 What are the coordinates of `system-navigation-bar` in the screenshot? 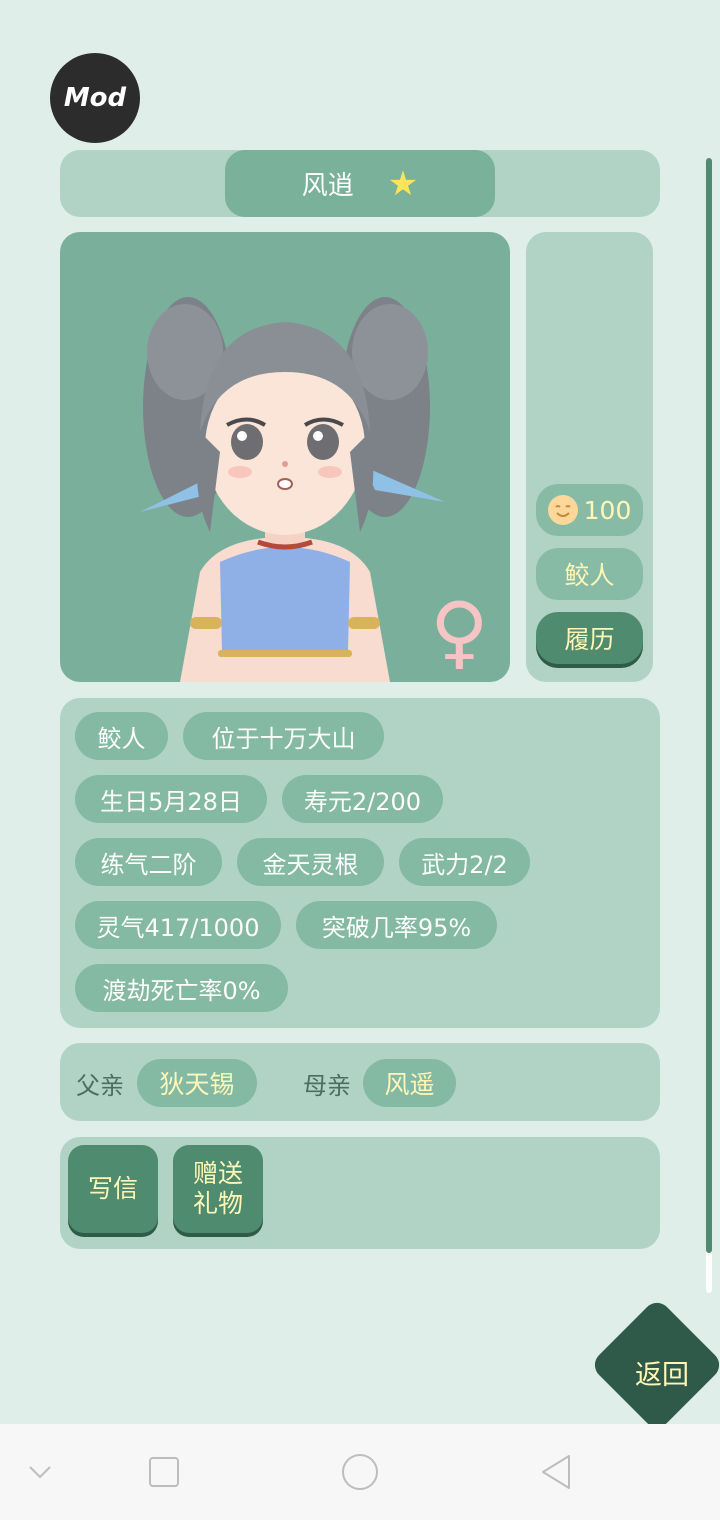 It's located at (360, 1472).